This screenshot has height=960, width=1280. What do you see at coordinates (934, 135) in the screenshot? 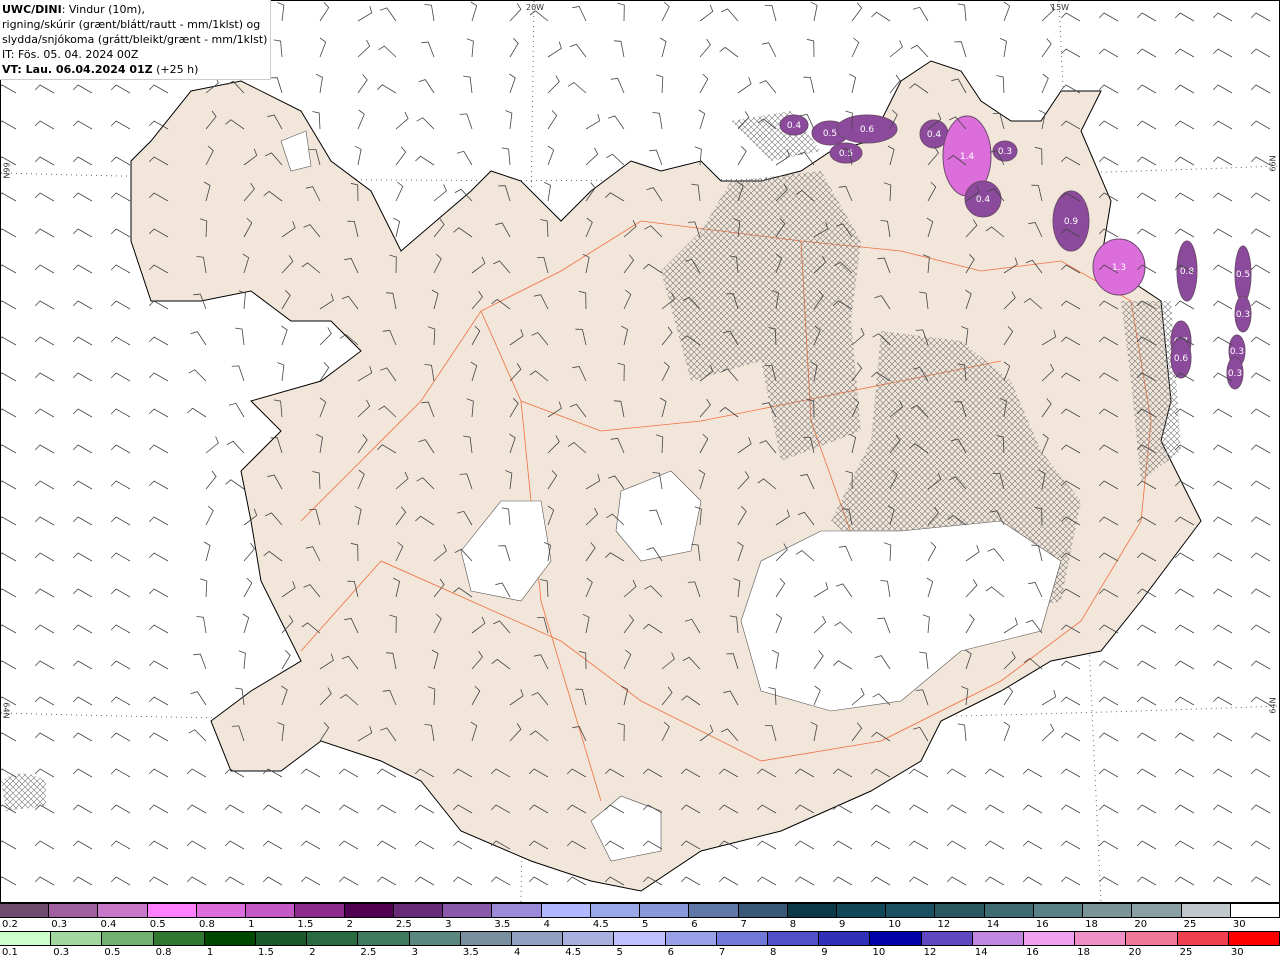
I see `snow-amount-label: 0.4` at bounding box center [934, 135].